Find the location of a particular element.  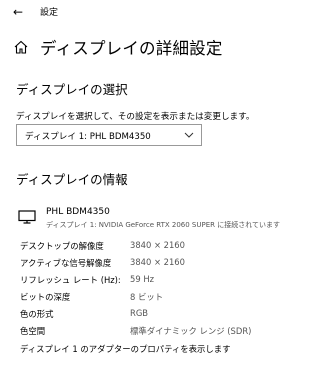

info-row-active-signal-resolution: アクティブな信号解像度 3840 × 2160 is located at coordinates (155, 264).